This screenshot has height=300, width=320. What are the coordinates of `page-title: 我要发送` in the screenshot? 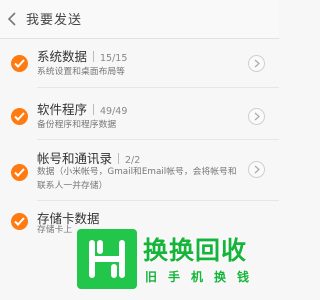 It's located at (54, 20).